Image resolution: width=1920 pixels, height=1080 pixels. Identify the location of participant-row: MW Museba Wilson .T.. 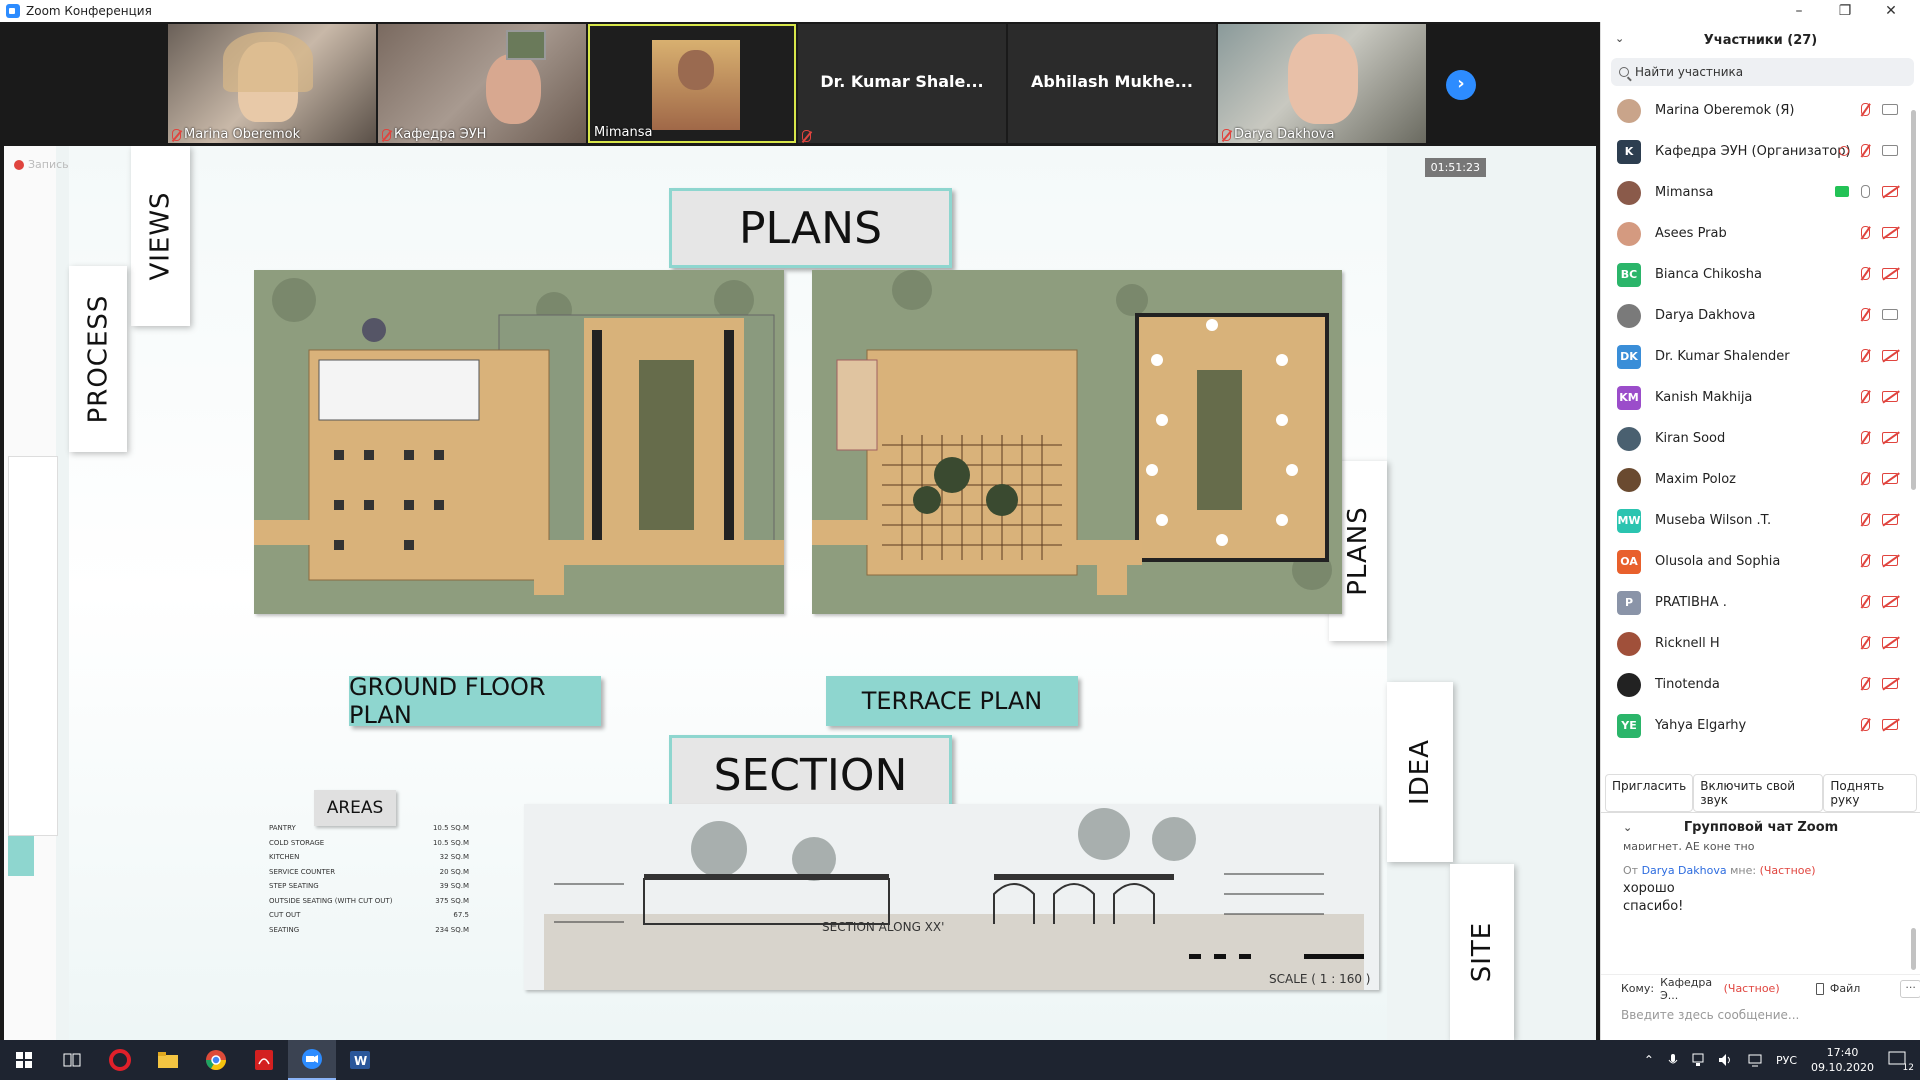
(1760, 520).